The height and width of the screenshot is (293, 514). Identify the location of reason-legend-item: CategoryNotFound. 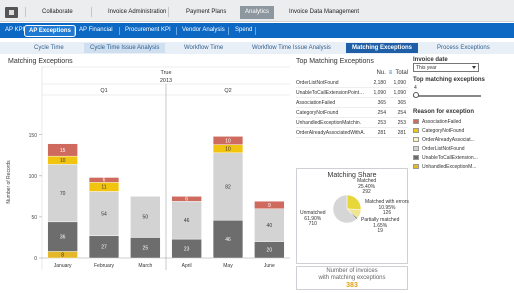
(463, 130).